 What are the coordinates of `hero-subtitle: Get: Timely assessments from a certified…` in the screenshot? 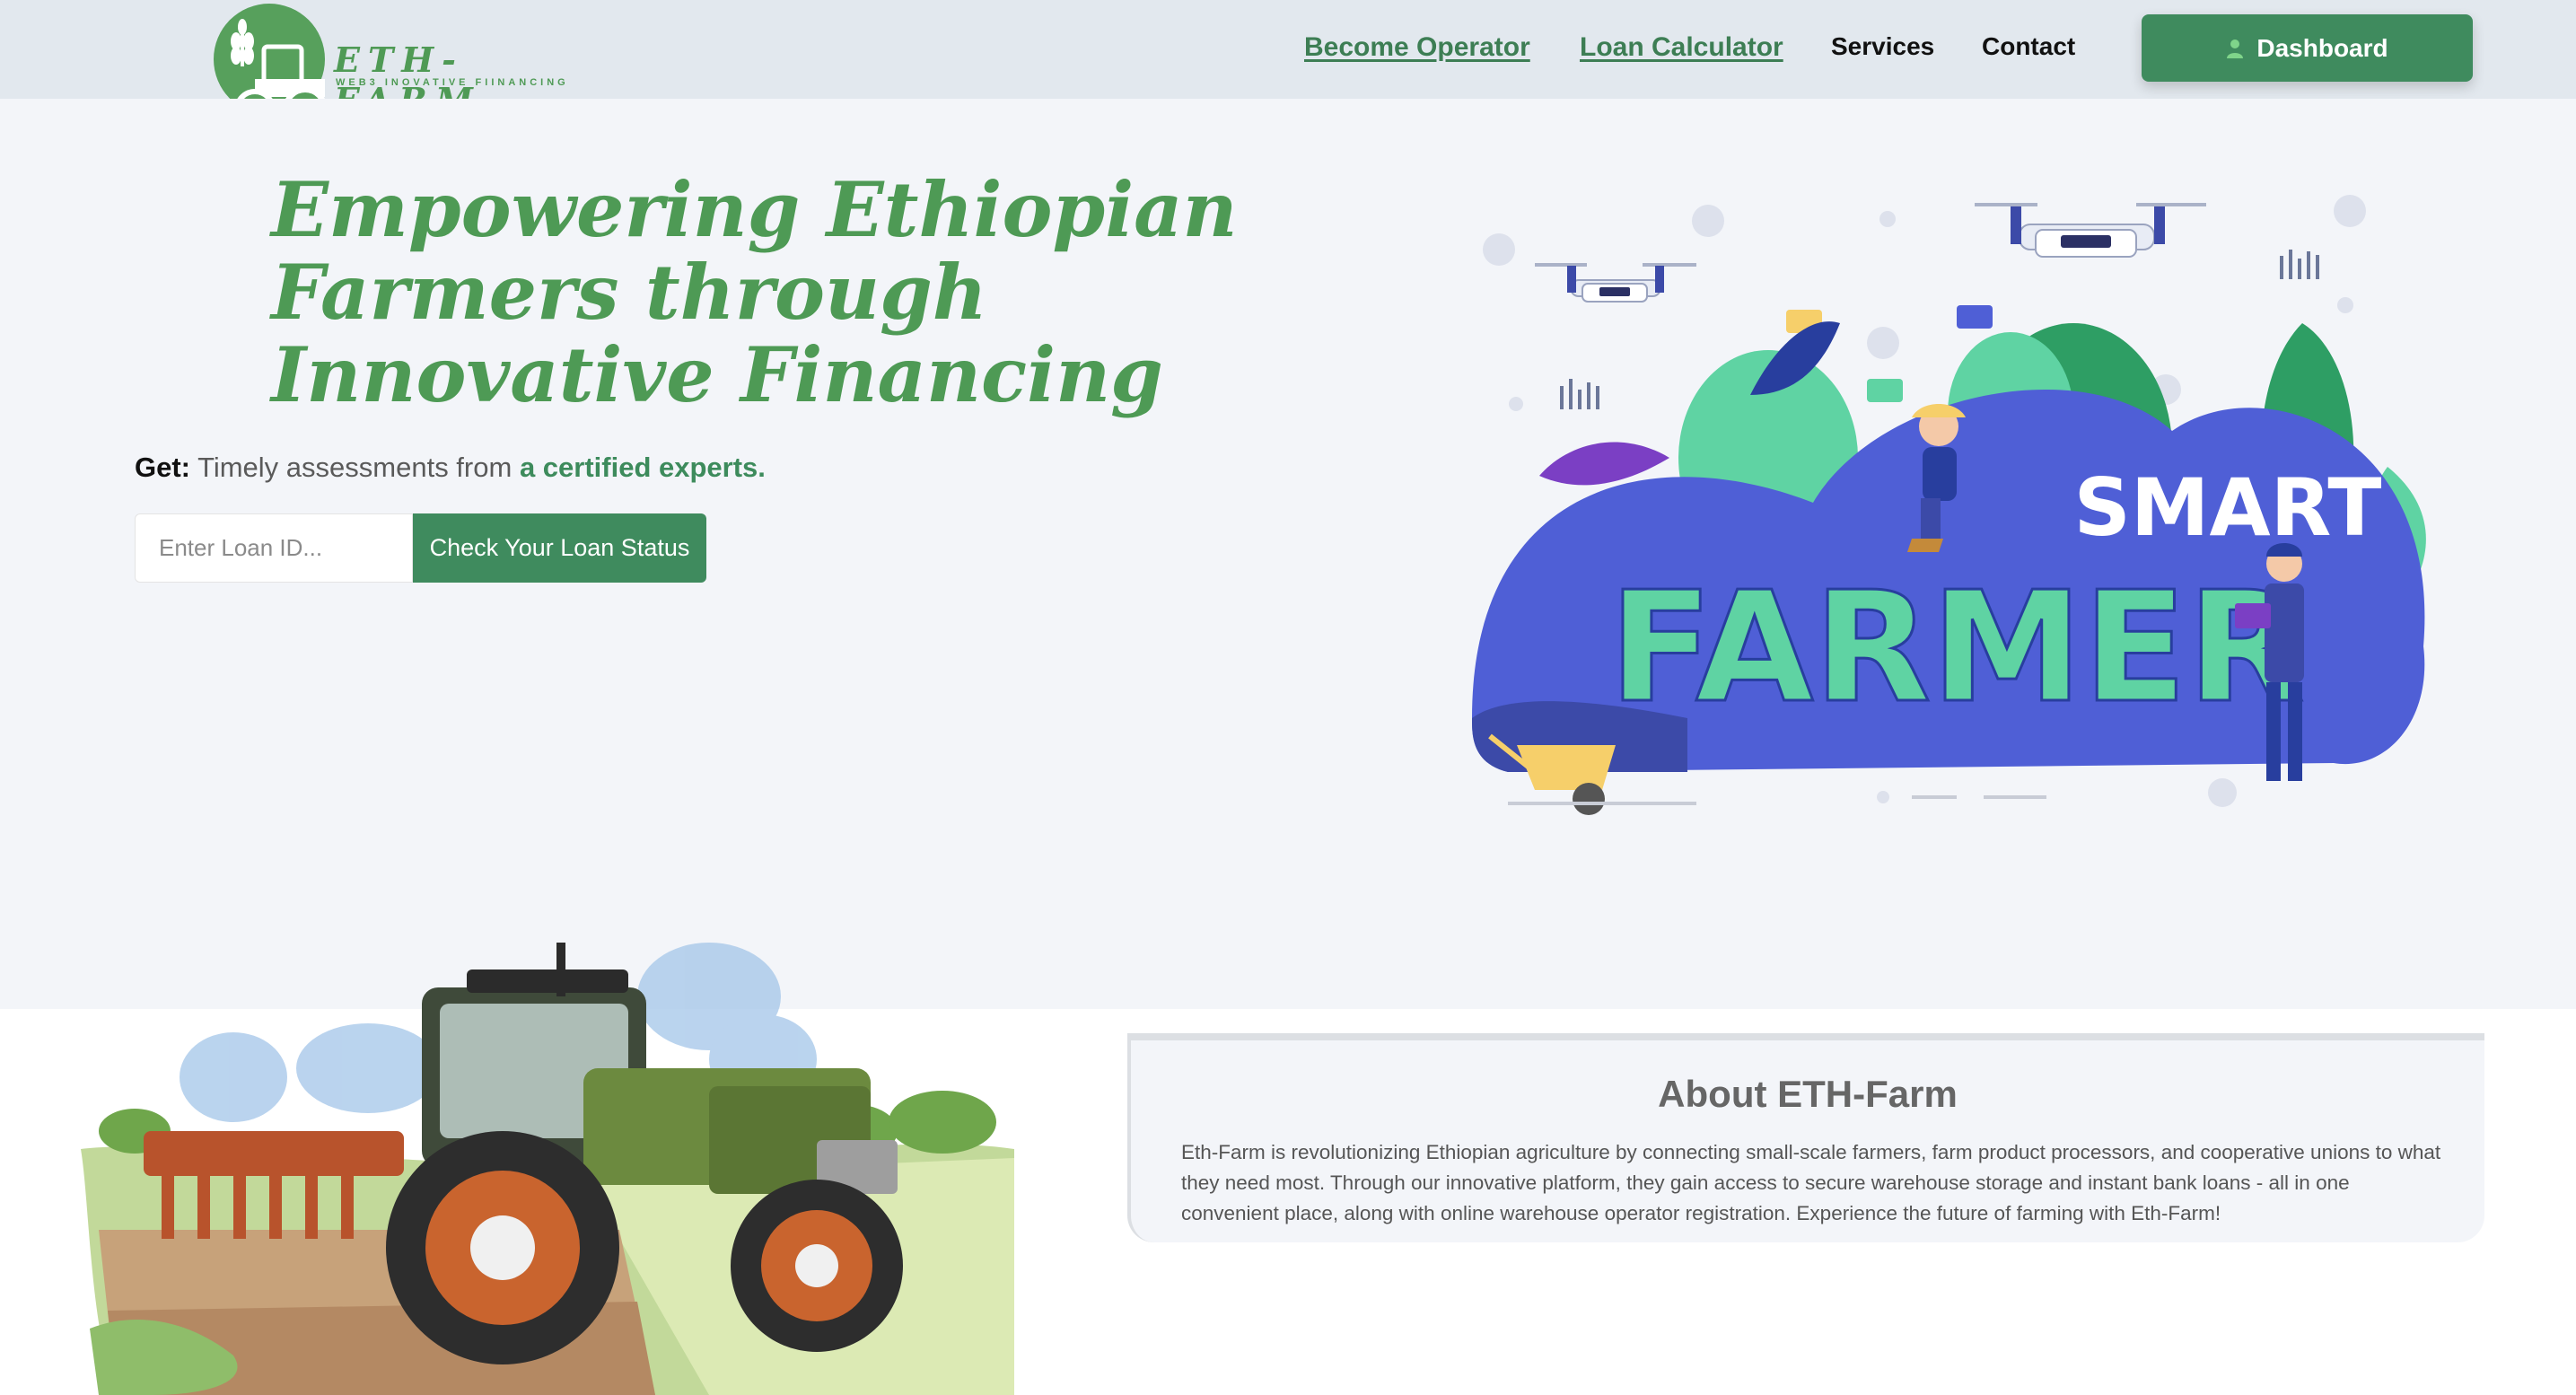 It's located at (450, 468).